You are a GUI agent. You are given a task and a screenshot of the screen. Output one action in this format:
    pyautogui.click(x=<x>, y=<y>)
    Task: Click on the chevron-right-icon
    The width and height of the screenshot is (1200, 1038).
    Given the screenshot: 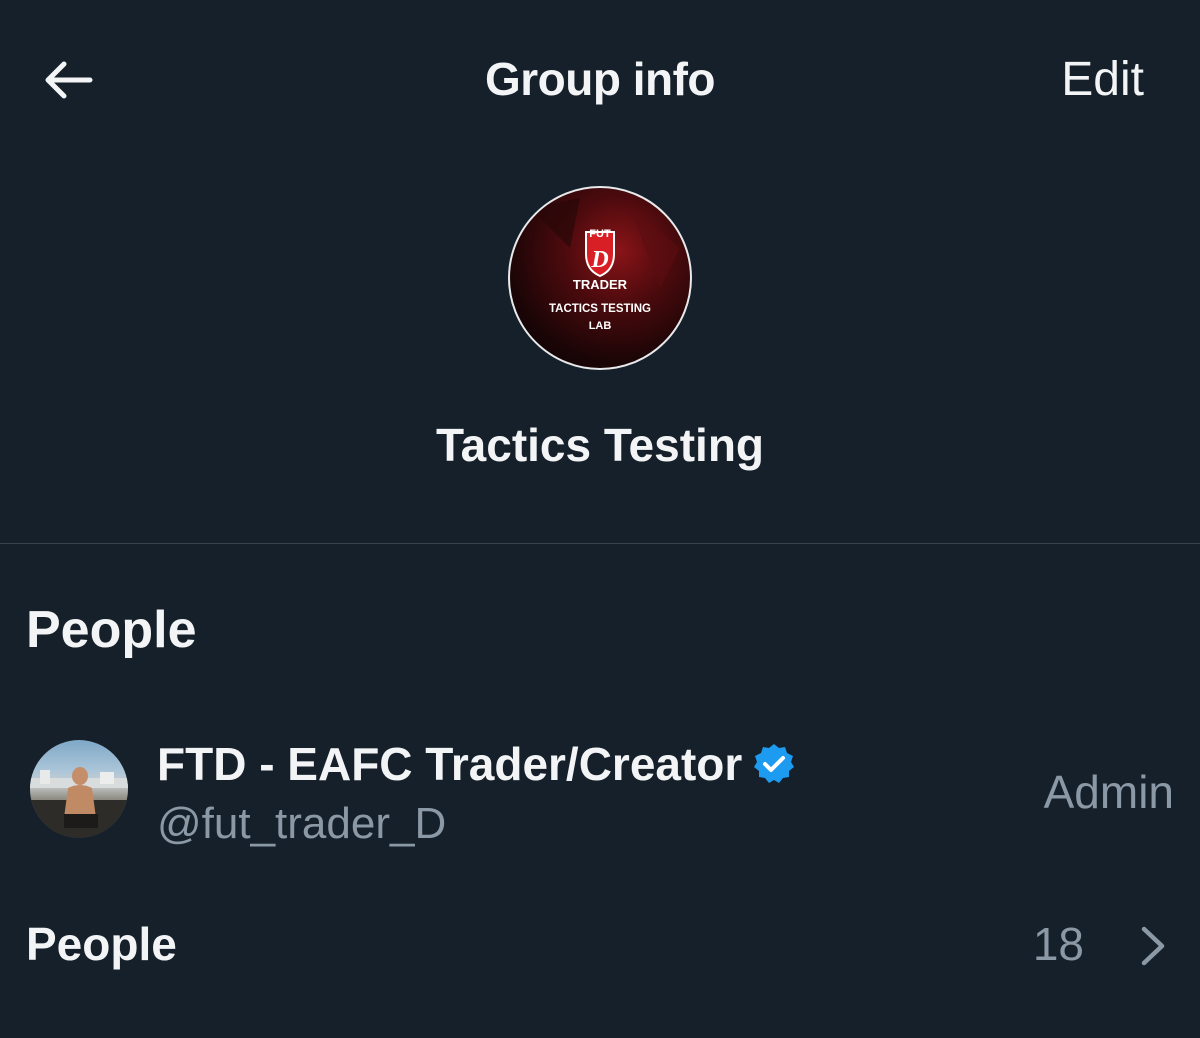 What is the action you would take?
    pyautogui.click(x=1153, y=946)
    